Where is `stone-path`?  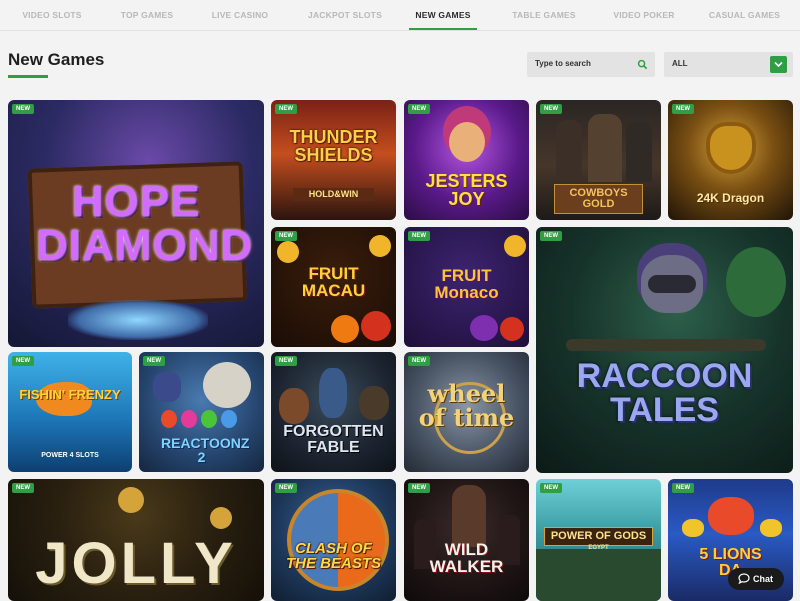
stone-path is located at coordinates (666, 345).